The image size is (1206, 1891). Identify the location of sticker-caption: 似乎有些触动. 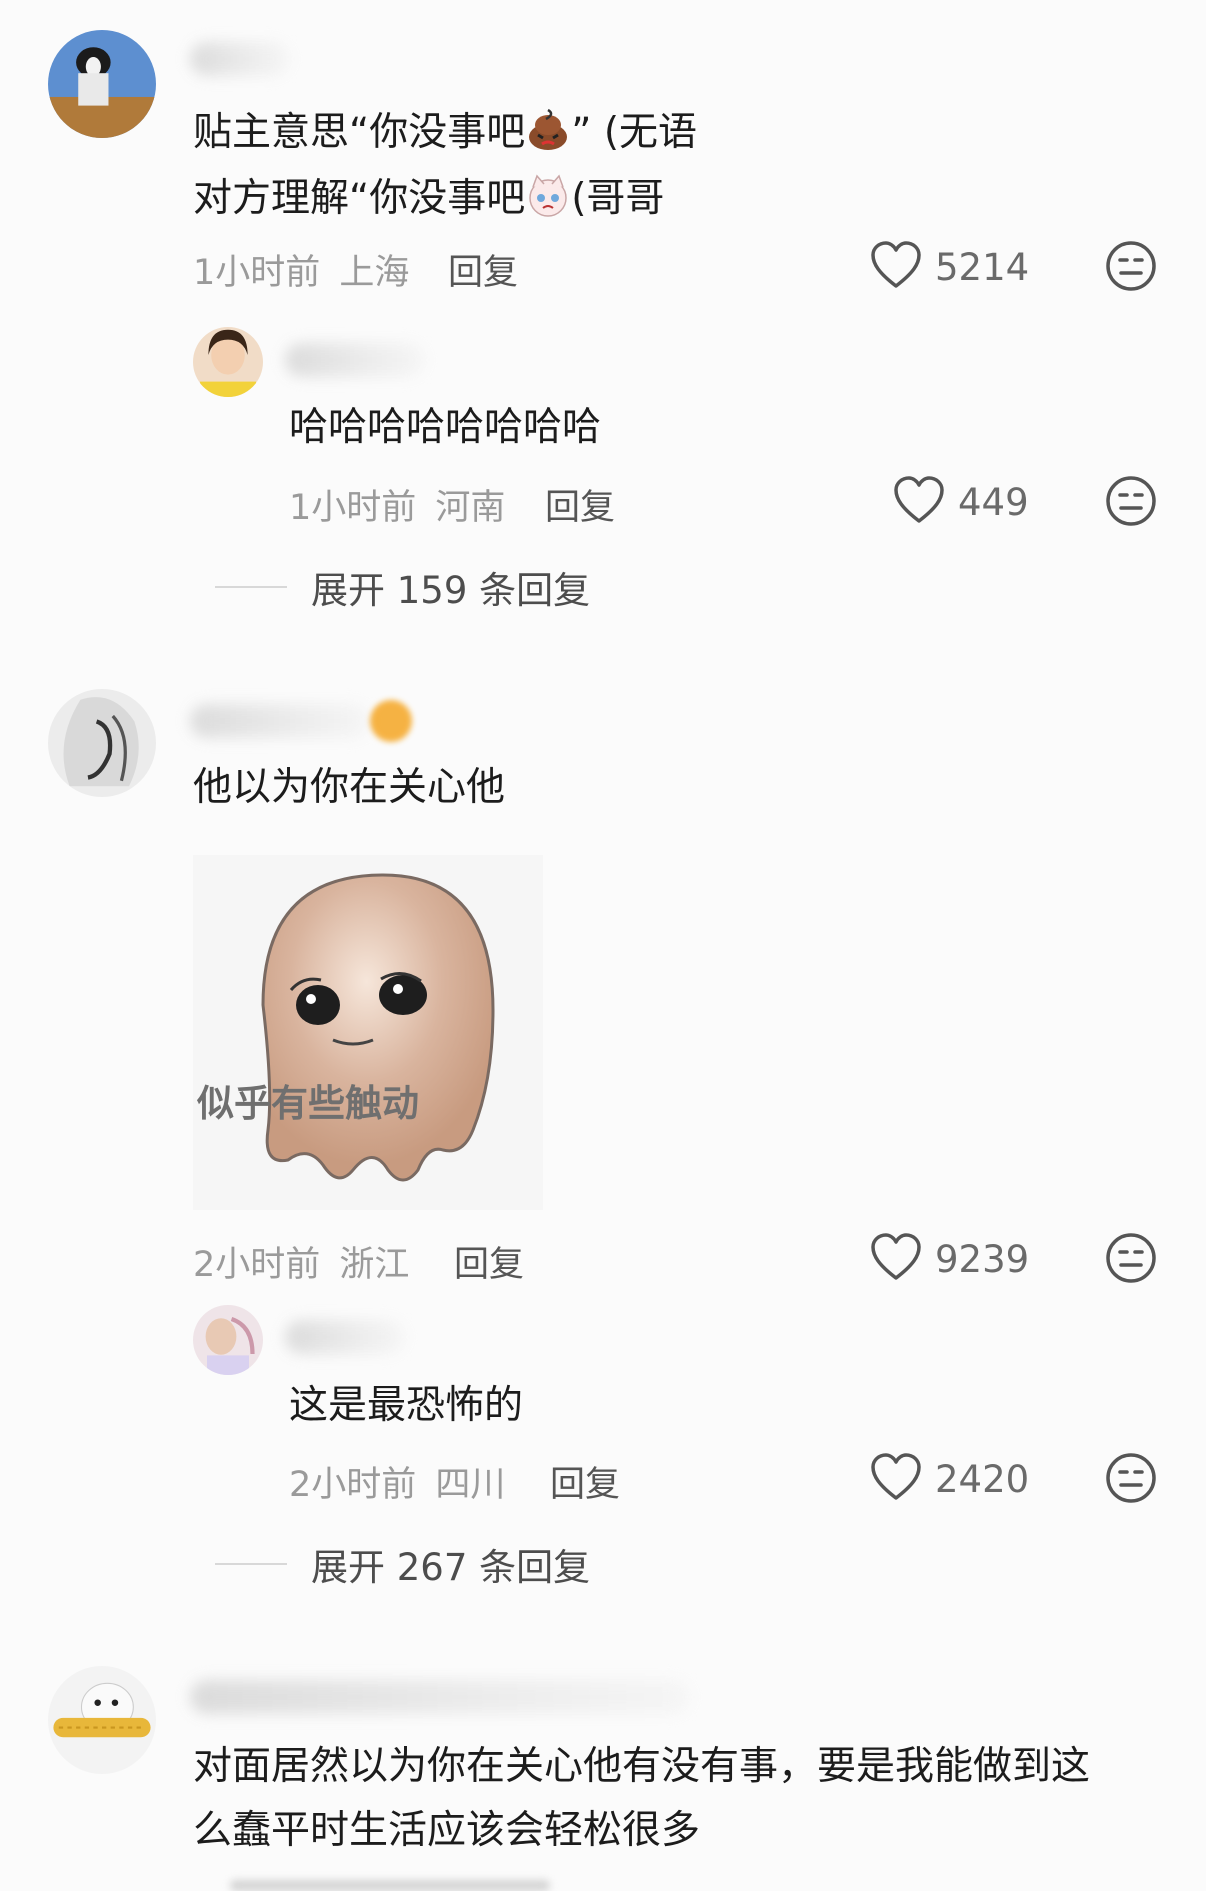
(308, 1103).